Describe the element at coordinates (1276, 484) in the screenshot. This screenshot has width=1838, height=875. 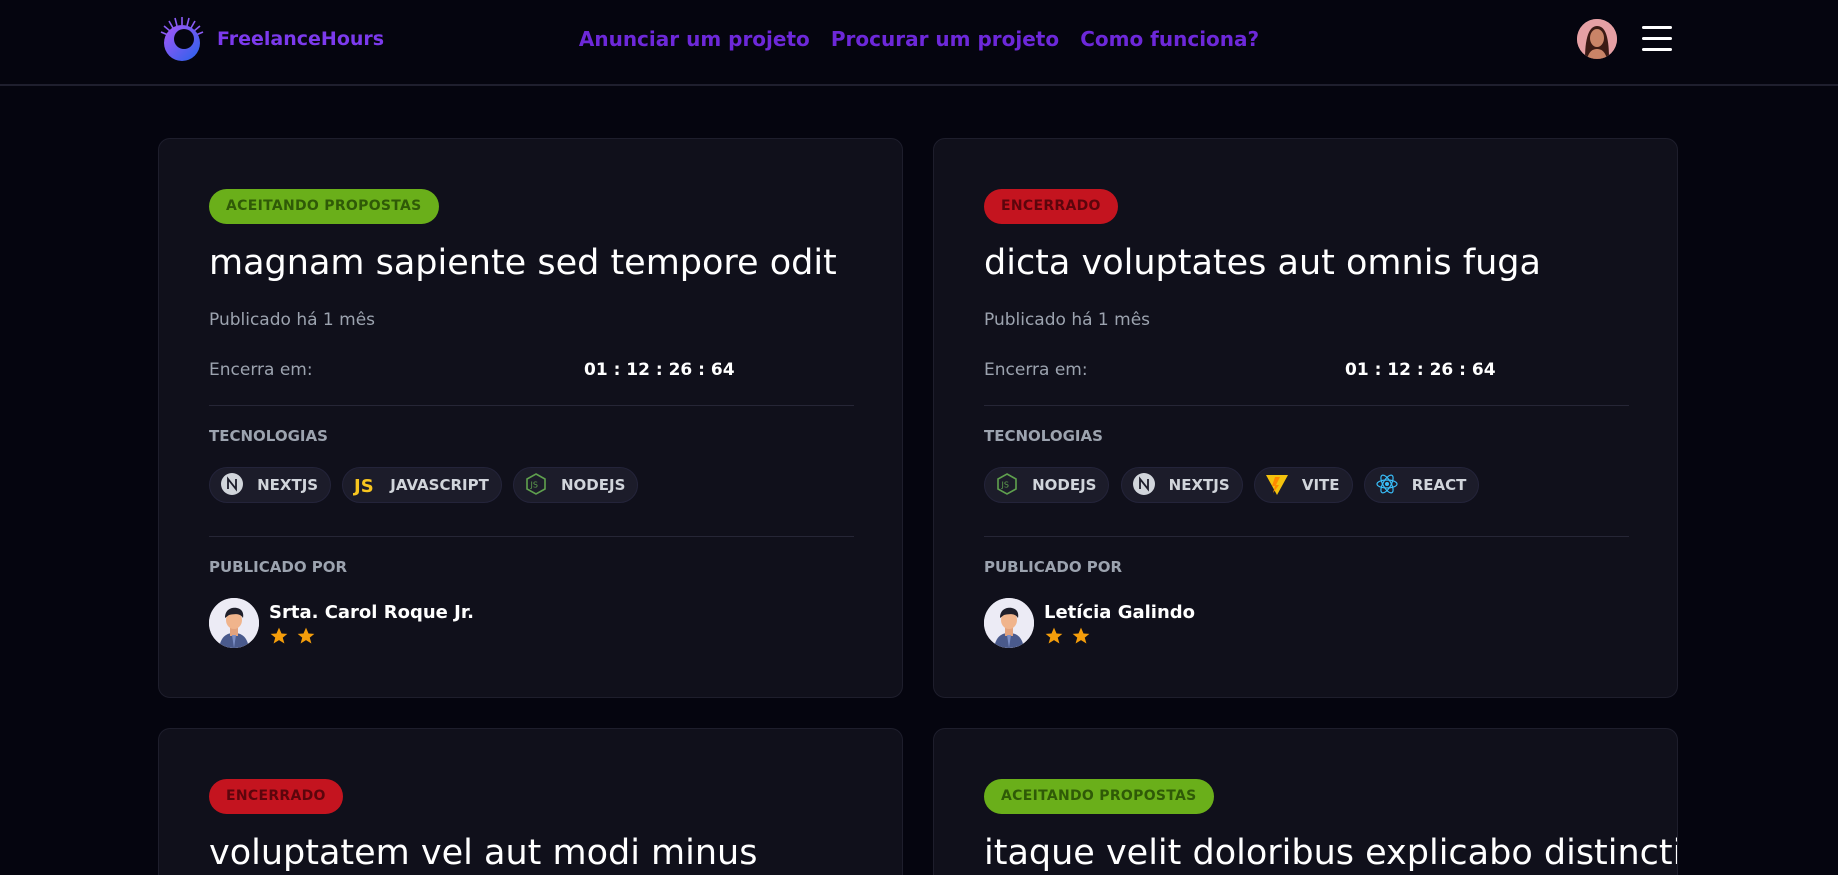
I see `vite-icon` at that location.